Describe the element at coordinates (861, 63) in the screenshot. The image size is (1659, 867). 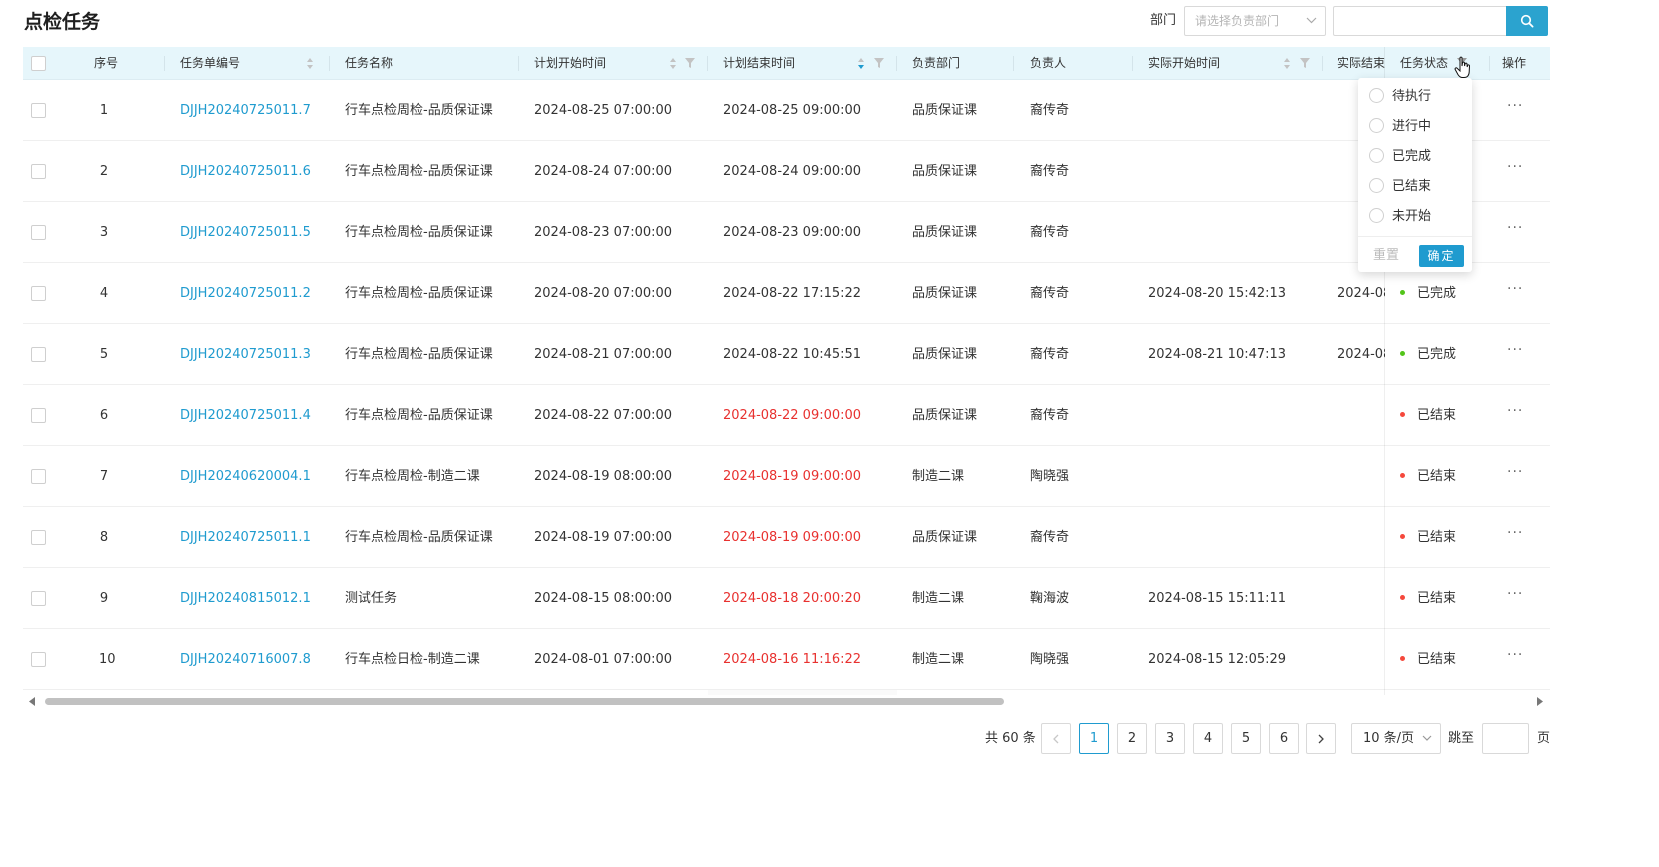
I see `sort-desc-icon` at that location.